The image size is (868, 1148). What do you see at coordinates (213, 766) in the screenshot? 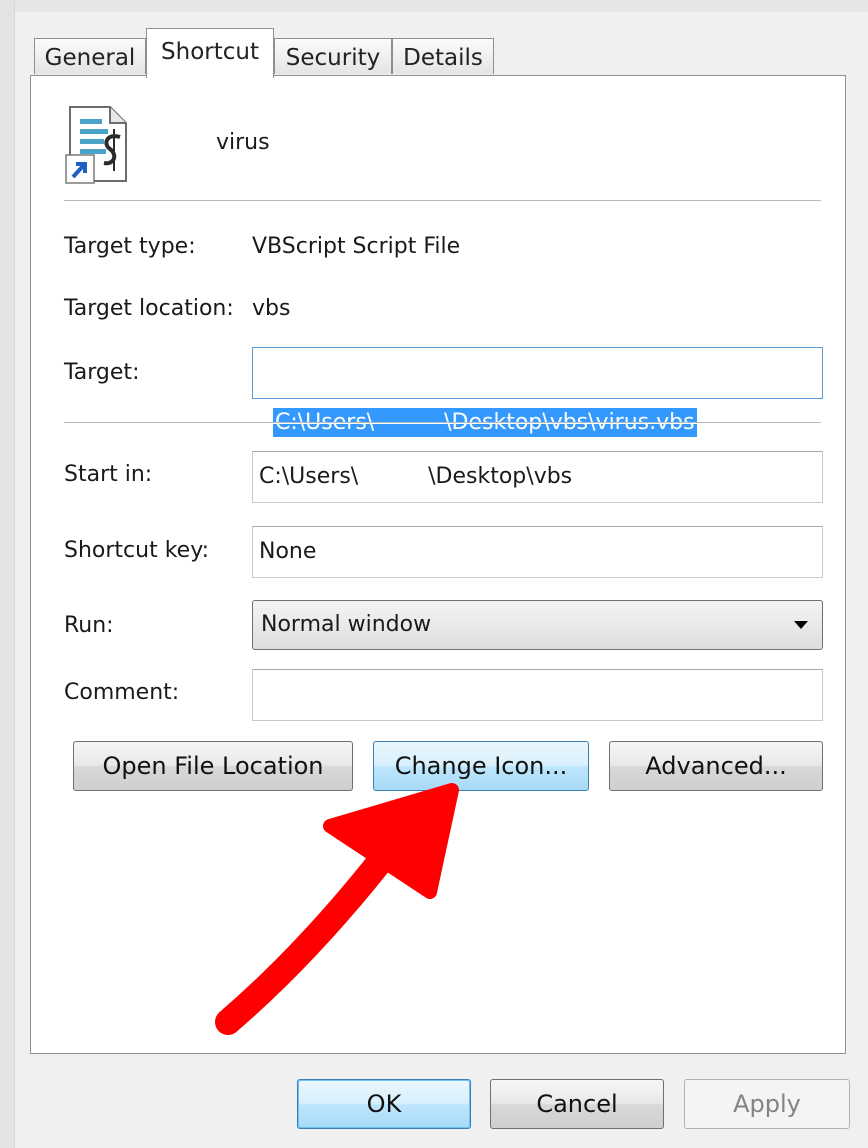
I see `open-file-location-button: Open File Location` at bounding box center [213, 766].